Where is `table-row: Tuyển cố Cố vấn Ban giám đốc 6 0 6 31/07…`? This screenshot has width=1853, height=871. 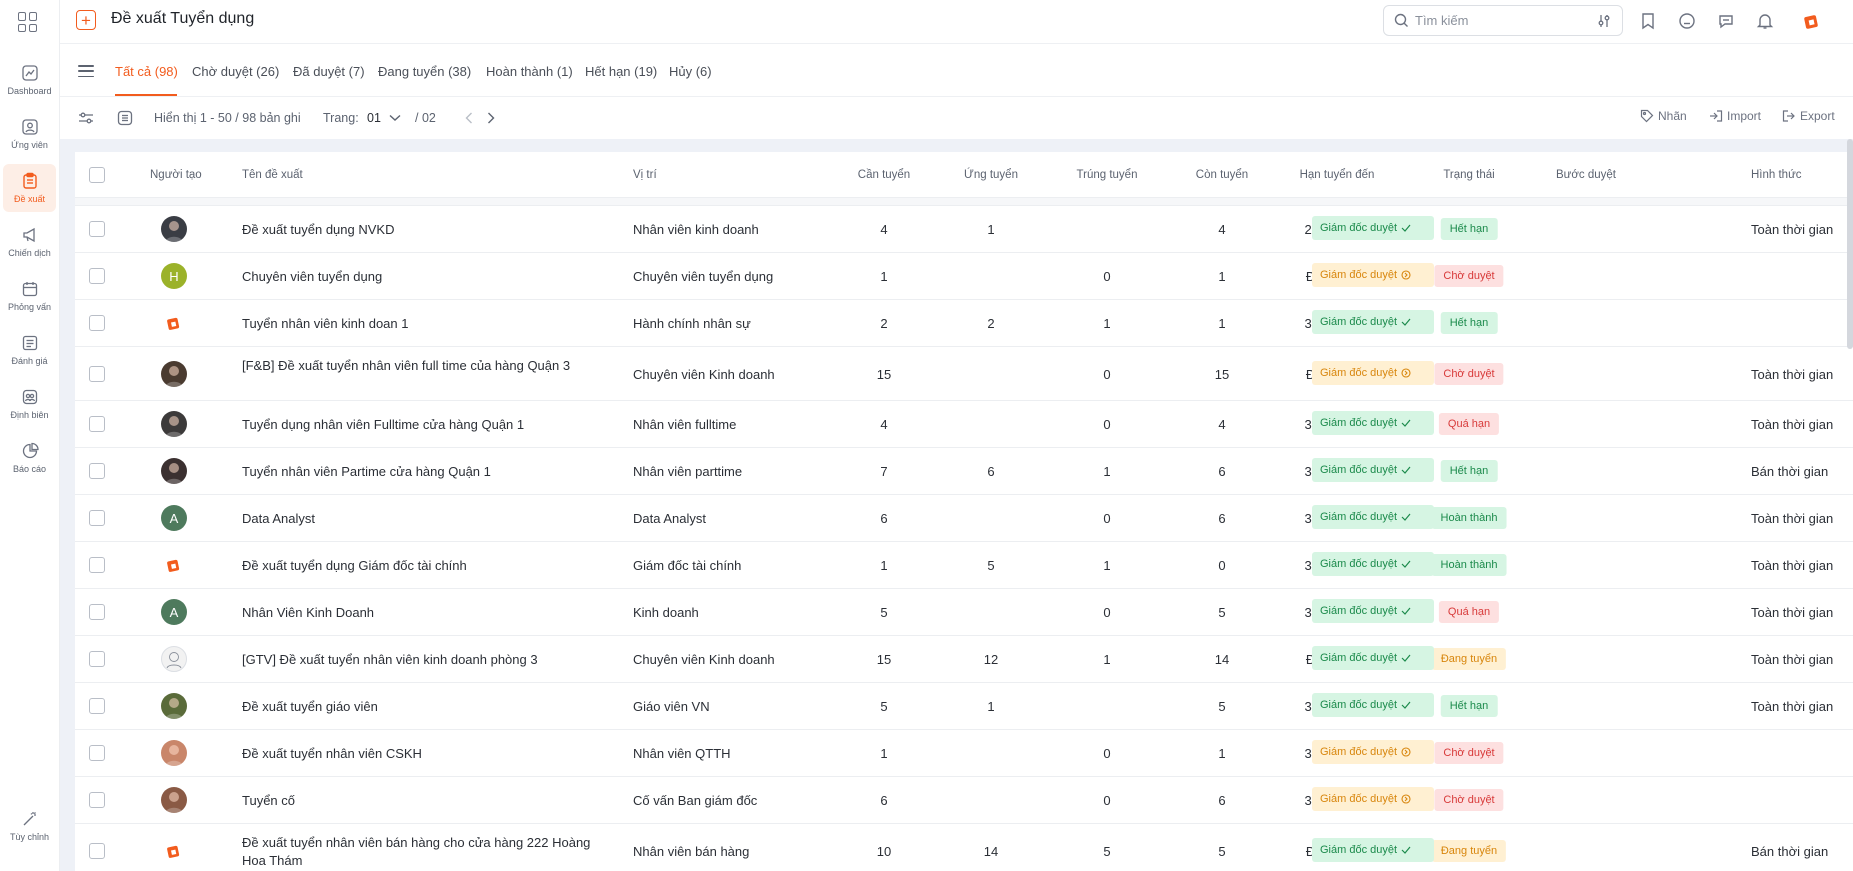 table-row: Tuyển cố Cố vấn Ban giám đốc 6 0 6 31/07… is located at coordinates (964, 800).